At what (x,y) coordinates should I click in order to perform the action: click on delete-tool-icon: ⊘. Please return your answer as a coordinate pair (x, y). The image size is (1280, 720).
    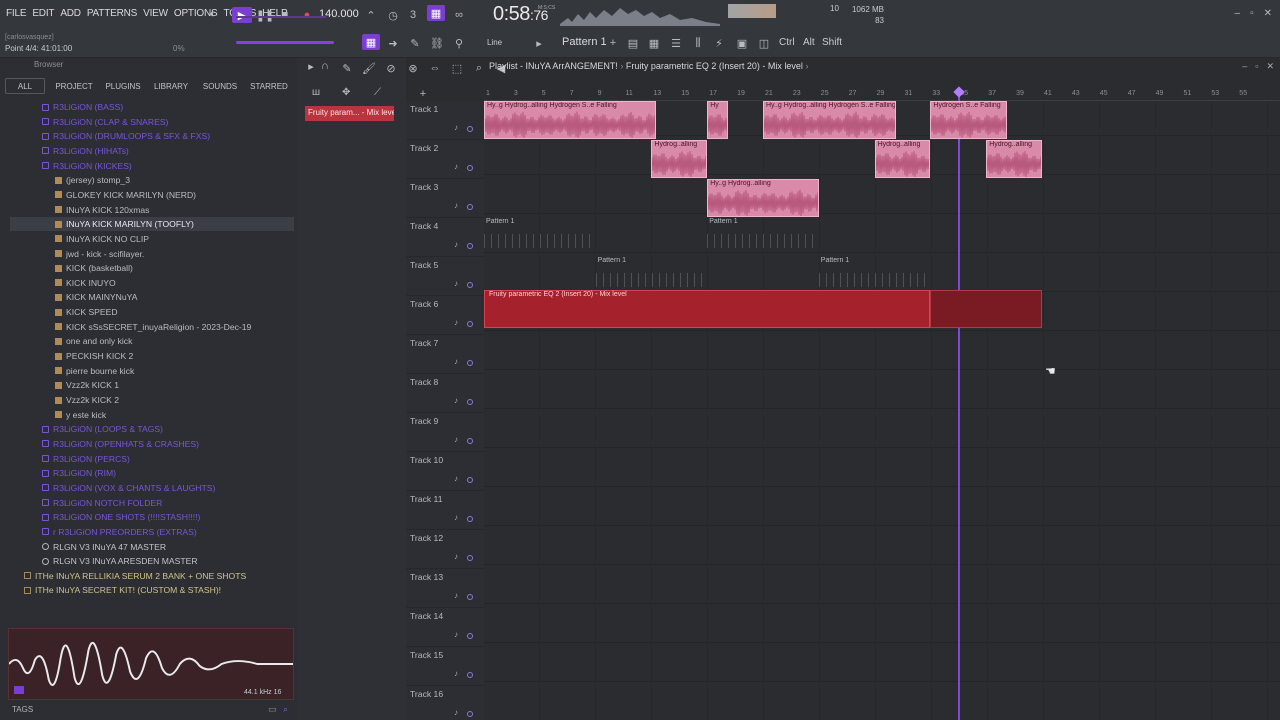
    Looking at the image, I should click on (391, 68).